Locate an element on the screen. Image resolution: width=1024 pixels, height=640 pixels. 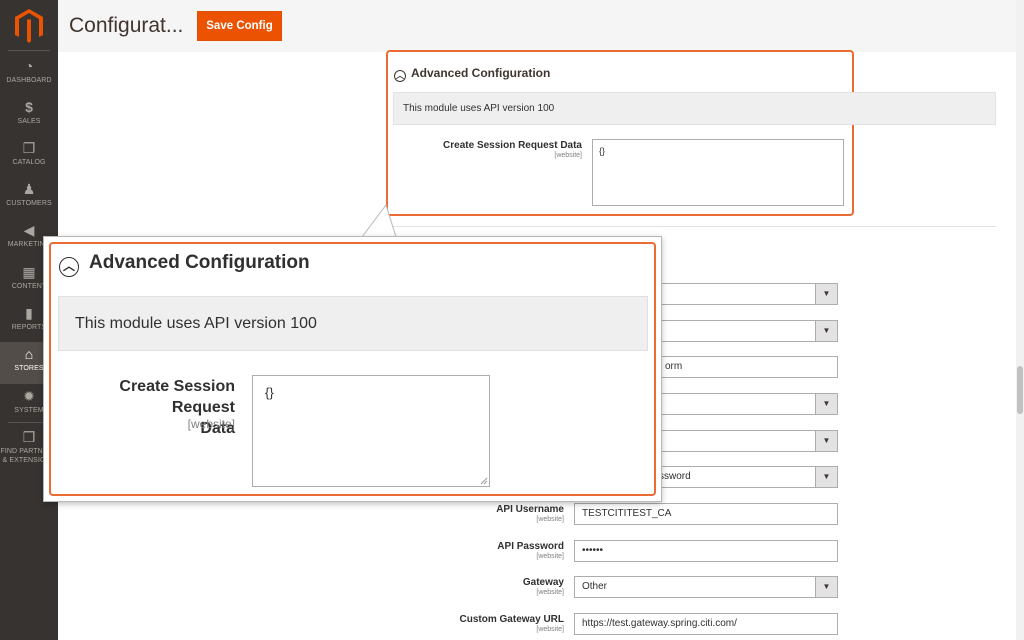
label-line: Create Session Request is located at coordinates (177, 397).